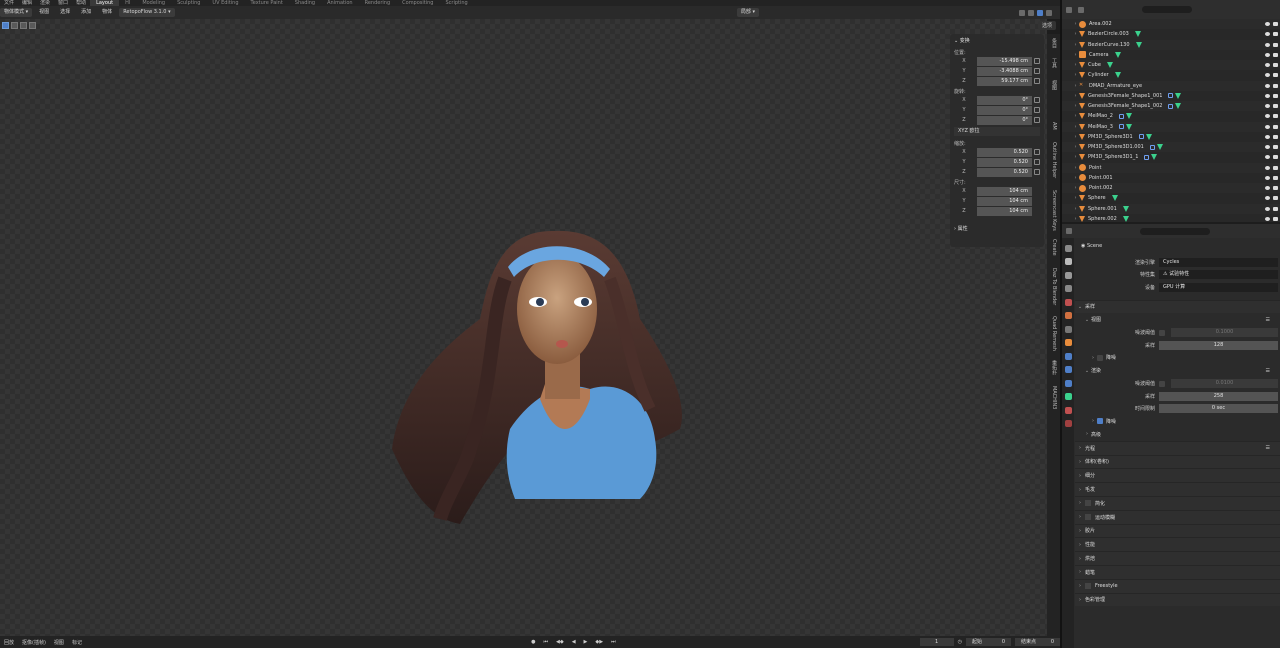  What do you see at coordinates (1068, 248) in the screenshot?
I see `tool-tab-icon` at bounding box center [1068, 248].